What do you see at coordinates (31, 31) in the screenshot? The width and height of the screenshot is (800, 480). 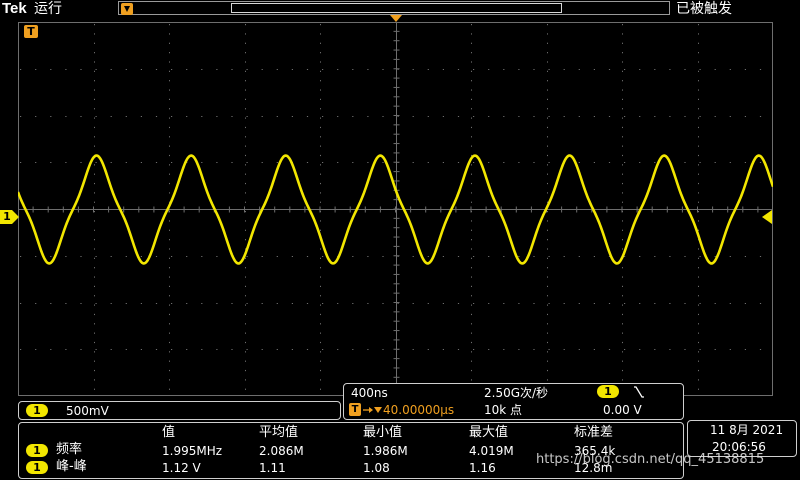 I see `trigger-time-marker: T` at bounding box center [31, 31].